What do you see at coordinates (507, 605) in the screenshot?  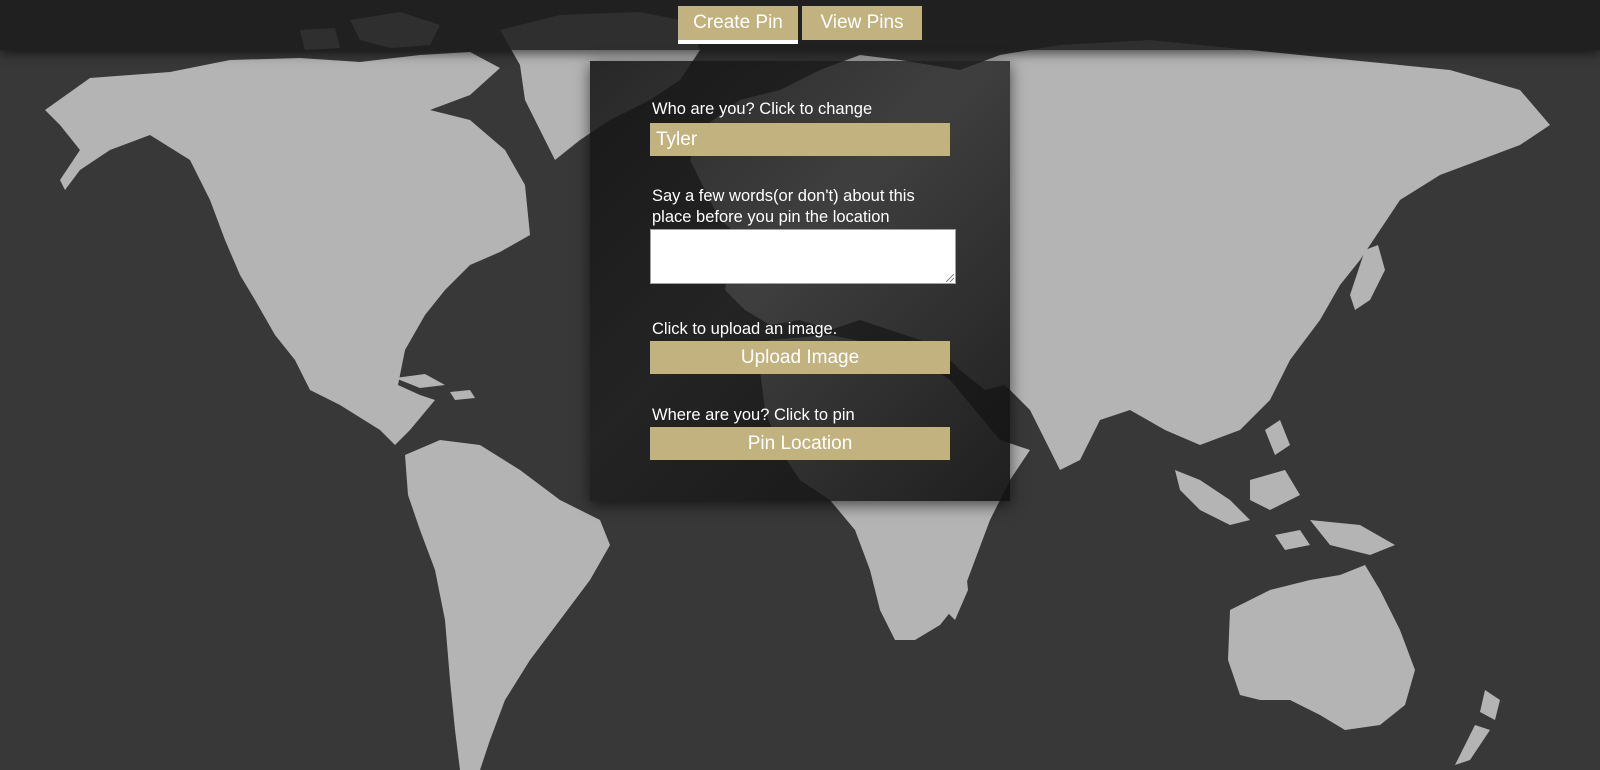 I see `south-america-landmass` at bounding box center [507, 605].